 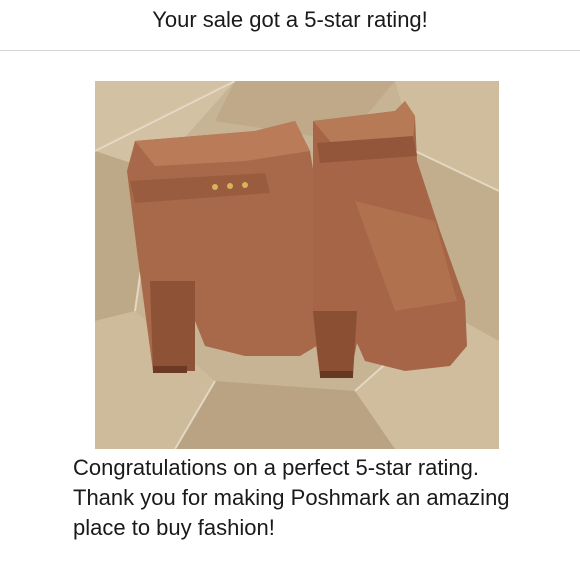 What do you see at coordinates (290, 50) in the screenshot?
I see `header-divider` at bounding box center [290, 50].